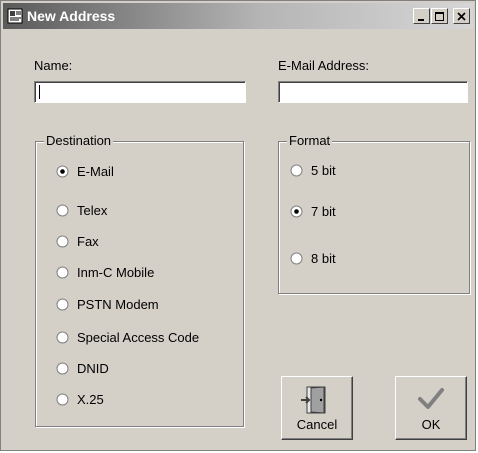  What do you see at coordinates (238, 16) in the screenshot?
I see `title-bar: New Address` at bounding box center [238, 16].